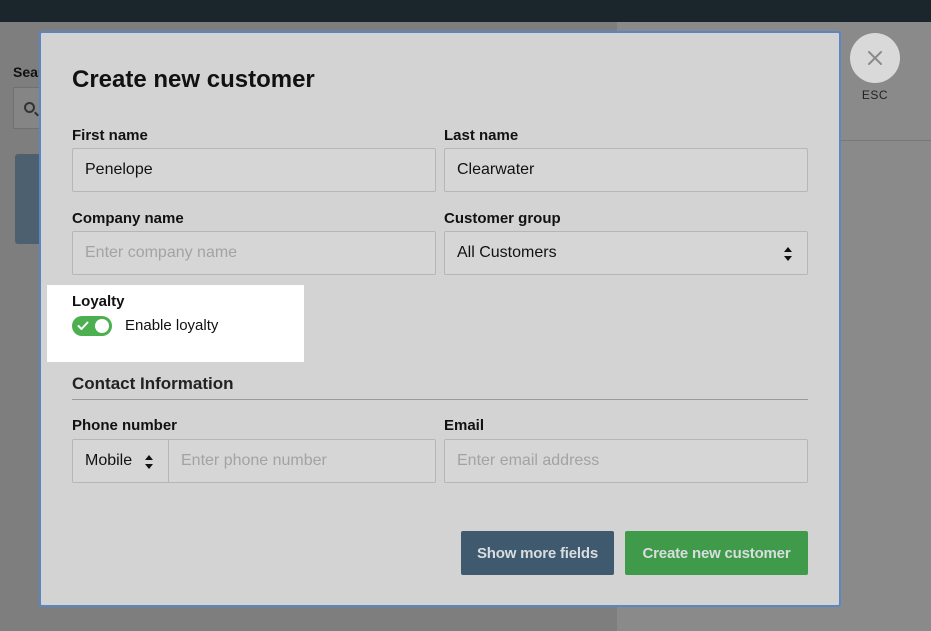 This screenshot has width=931, height=631. What do you see at coordinates (537, 553) in the screenshot?
I see `show-more-fields-button: Show more fields` at bounding box center [537, 553].